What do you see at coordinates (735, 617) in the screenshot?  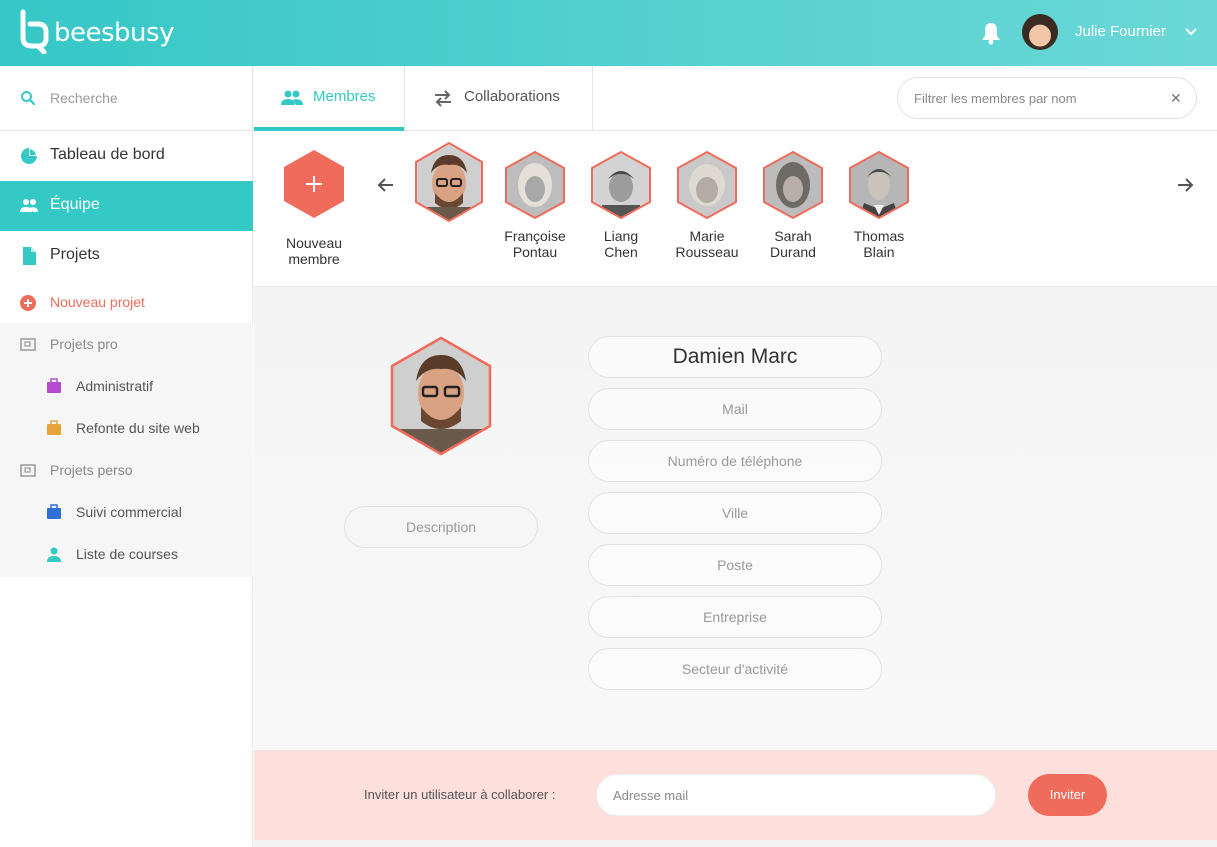 I see `company-field: Entreprise` at bounding box center [735, 617].